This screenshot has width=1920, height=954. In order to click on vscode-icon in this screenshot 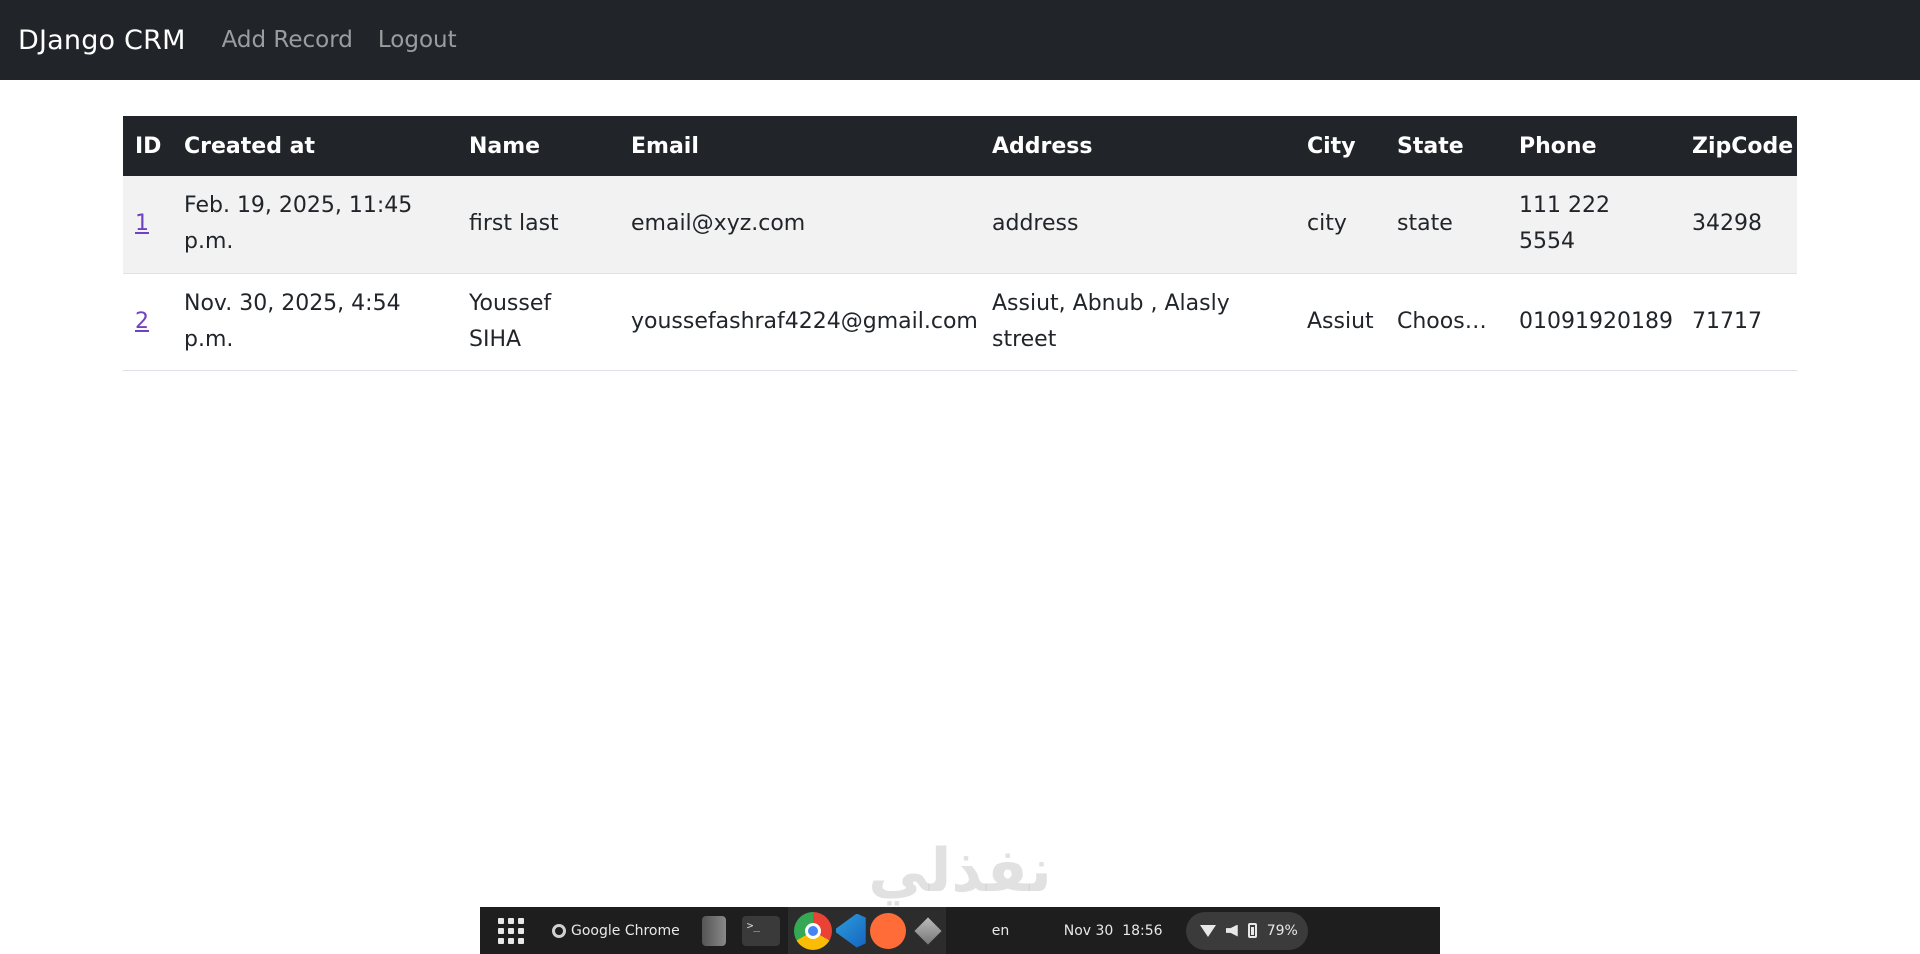, I will do `click(850, 930)`.